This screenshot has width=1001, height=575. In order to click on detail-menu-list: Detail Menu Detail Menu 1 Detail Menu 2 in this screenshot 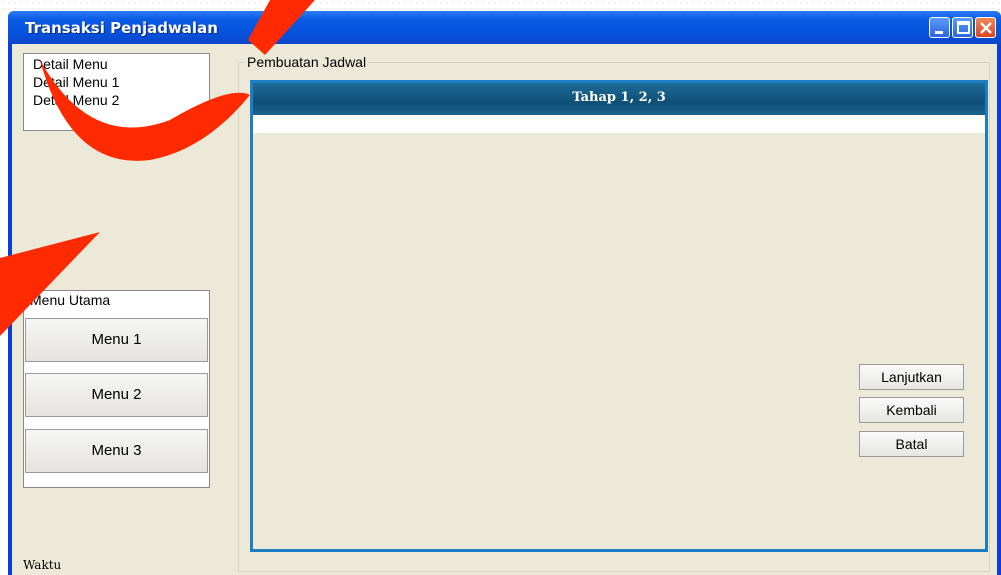, I will do `click(116, 92)`.